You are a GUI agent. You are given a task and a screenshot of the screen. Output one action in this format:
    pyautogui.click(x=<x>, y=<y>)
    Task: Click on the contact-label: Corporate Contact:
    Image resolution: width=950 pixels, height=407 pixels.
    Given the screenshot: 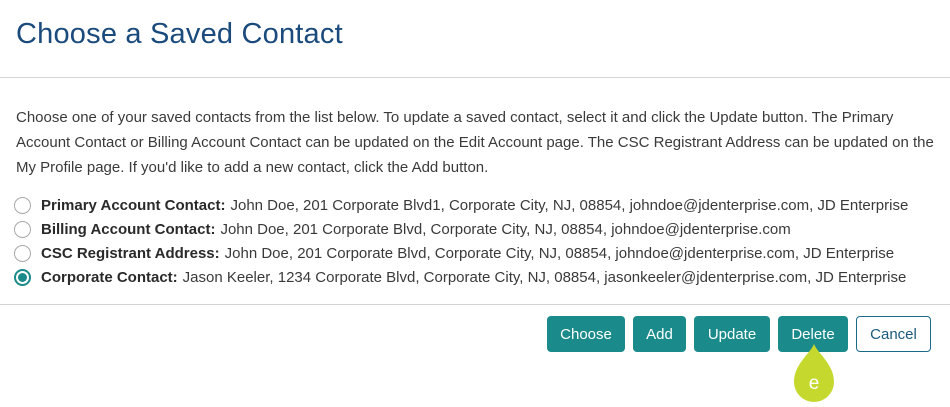 What is the action you would take?
    pyautogui.click(x=109, y=277)
    